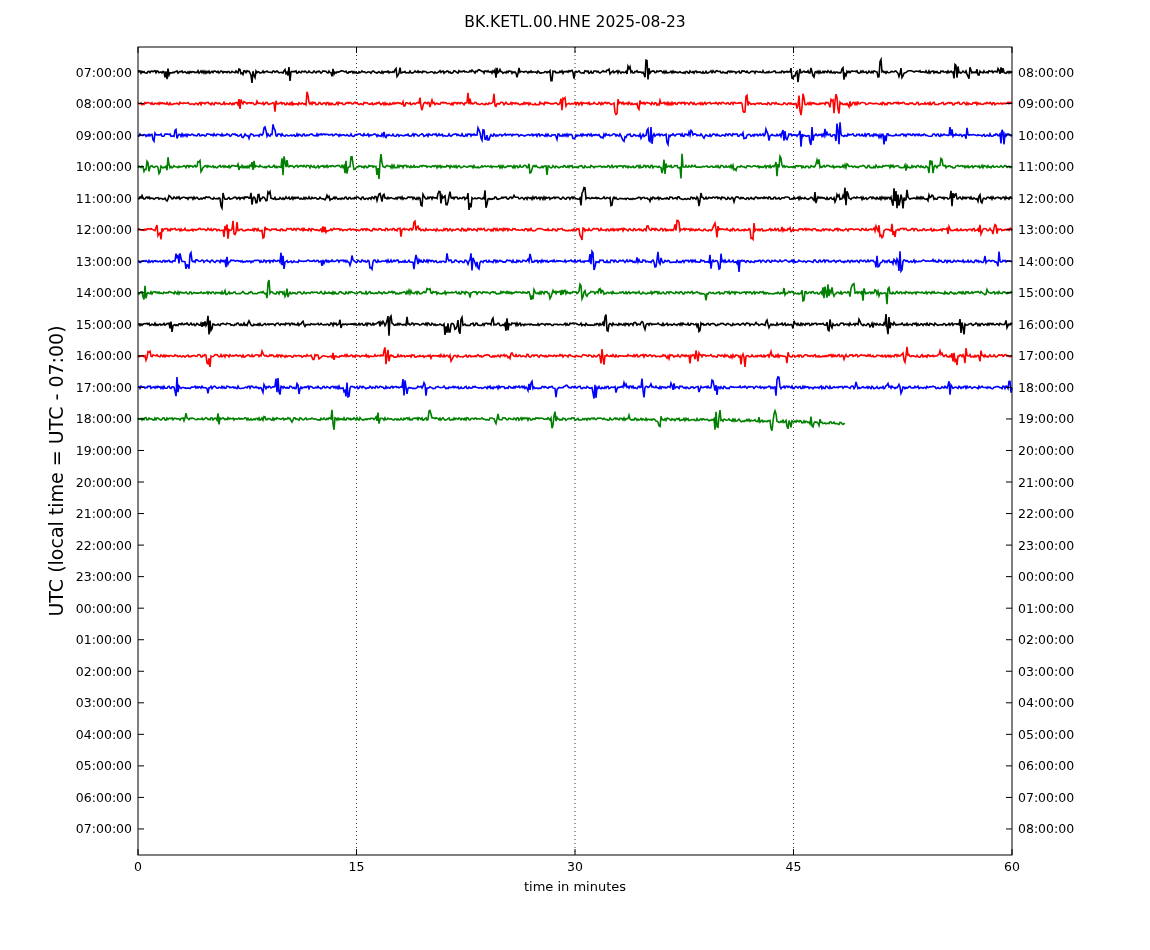 The width and height of the screenshot is (1150, 950). Describe the element at coordinates (103, 766) in the screenshot. I see `y-tick-label: 05:00:00` at that location.